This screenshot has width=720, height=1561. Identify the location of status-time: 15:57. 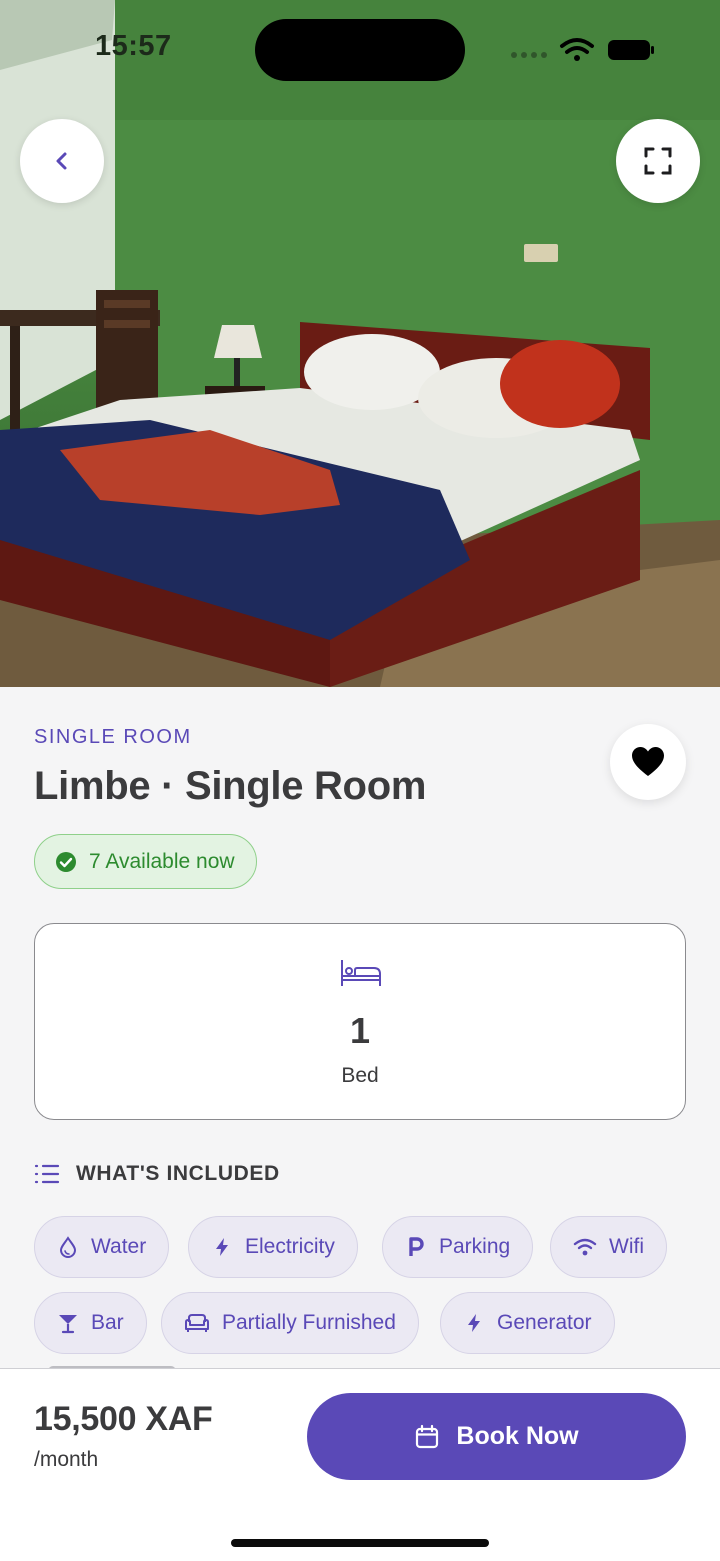
(133, 46).